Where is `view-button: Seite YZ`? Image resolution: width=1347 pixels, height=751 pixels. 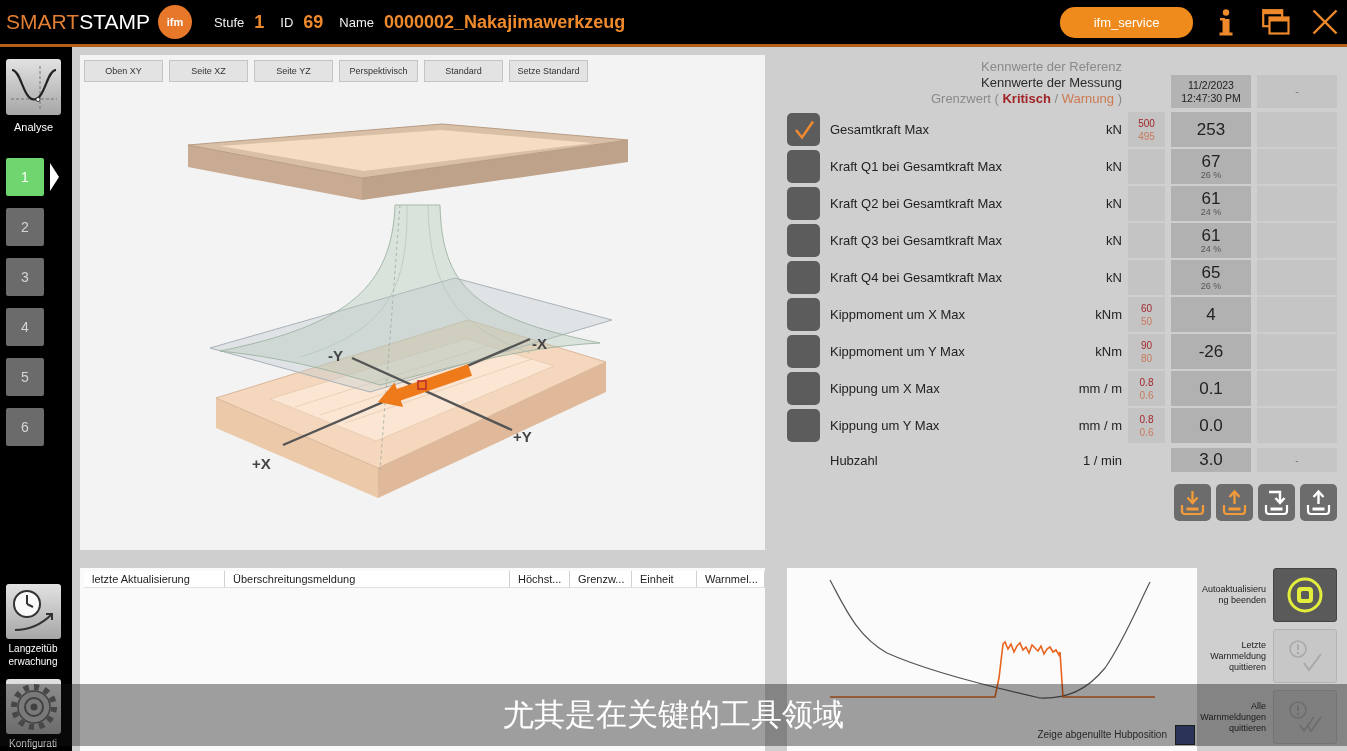 view-button: Seite YZ is located at coordinates (293, 71).